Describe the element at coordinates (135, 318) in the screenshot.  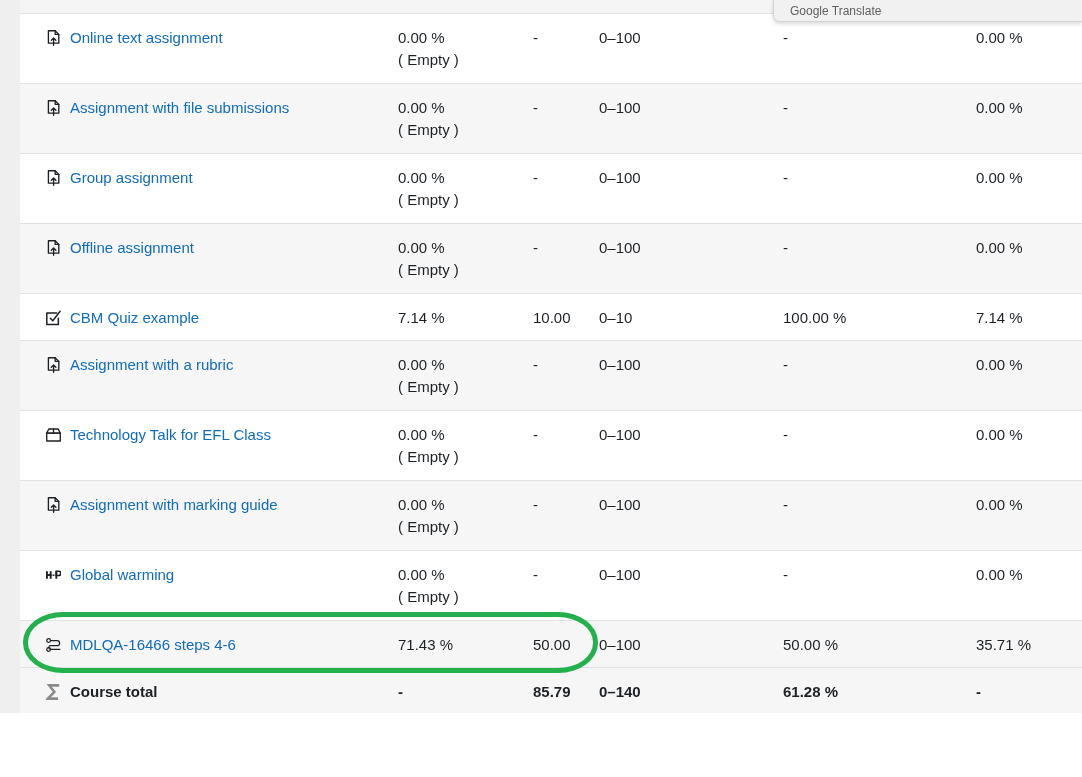
I see `activity-link: CBM Quiz example` at that location.